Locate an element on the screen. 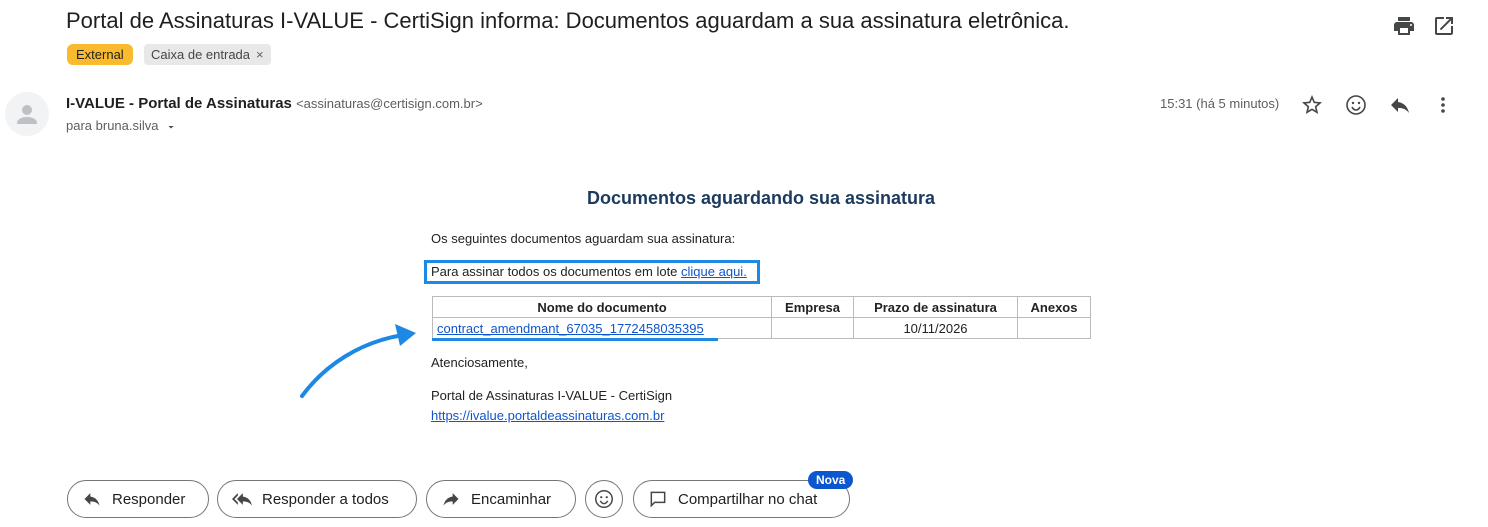  header-company: Empresa is located at coordinates (812, 307).